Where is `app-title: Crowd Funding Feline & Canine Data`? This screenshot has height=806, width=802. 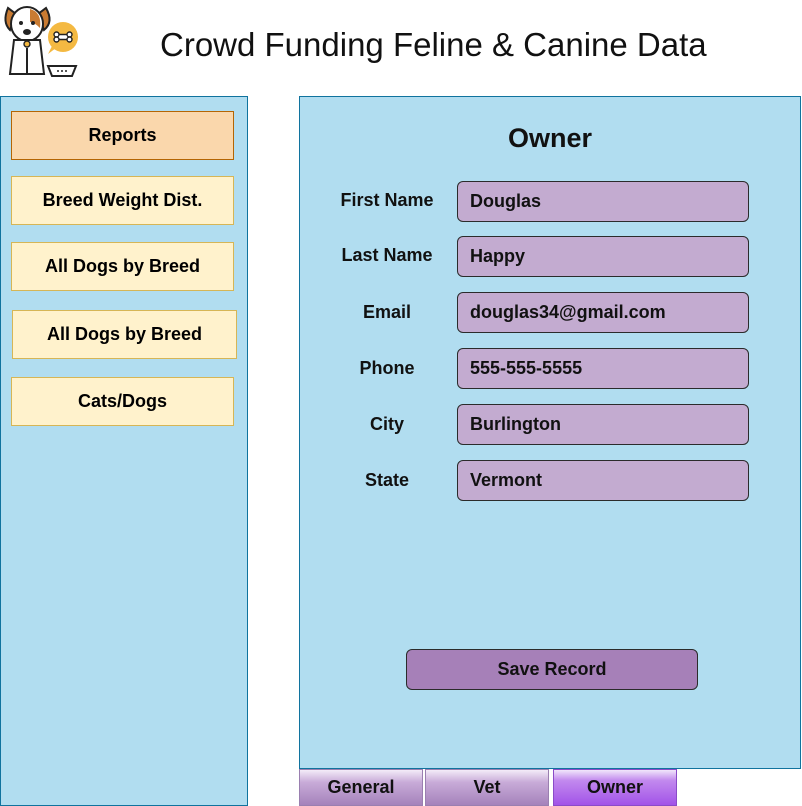
app-title: Crowd Funding Feline & Canine Data is located at coordinates (433, 44).